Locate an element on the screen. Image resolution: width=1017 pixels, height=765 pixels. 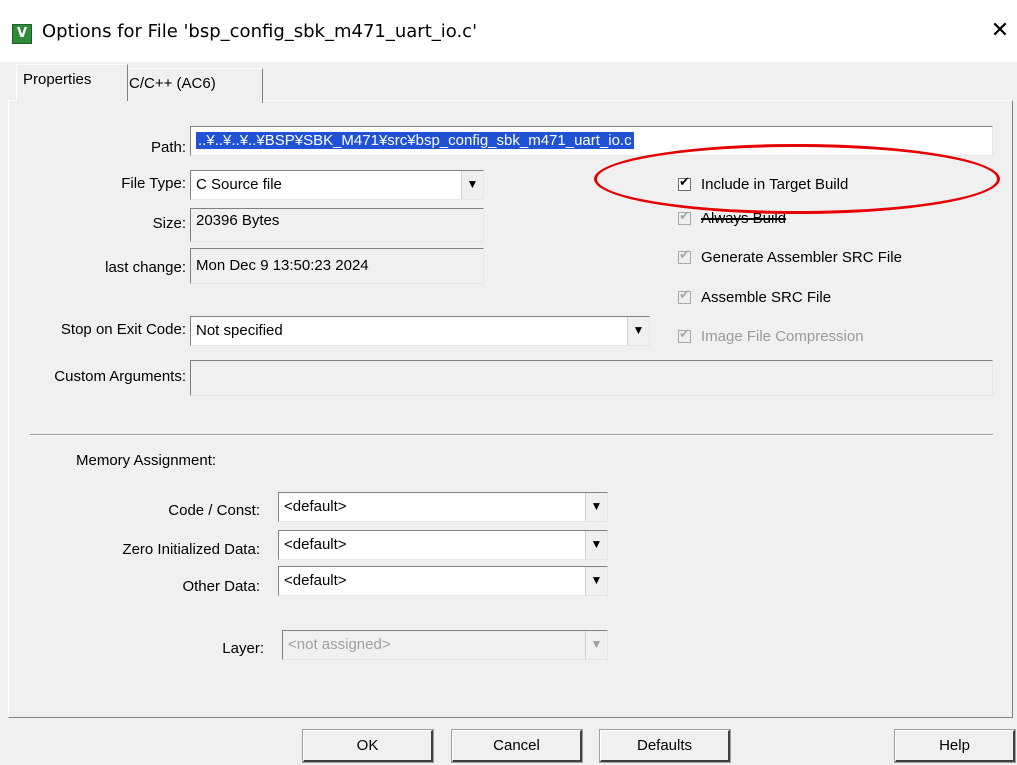
tab-properties: Properties is located at coordinates (72, 82).